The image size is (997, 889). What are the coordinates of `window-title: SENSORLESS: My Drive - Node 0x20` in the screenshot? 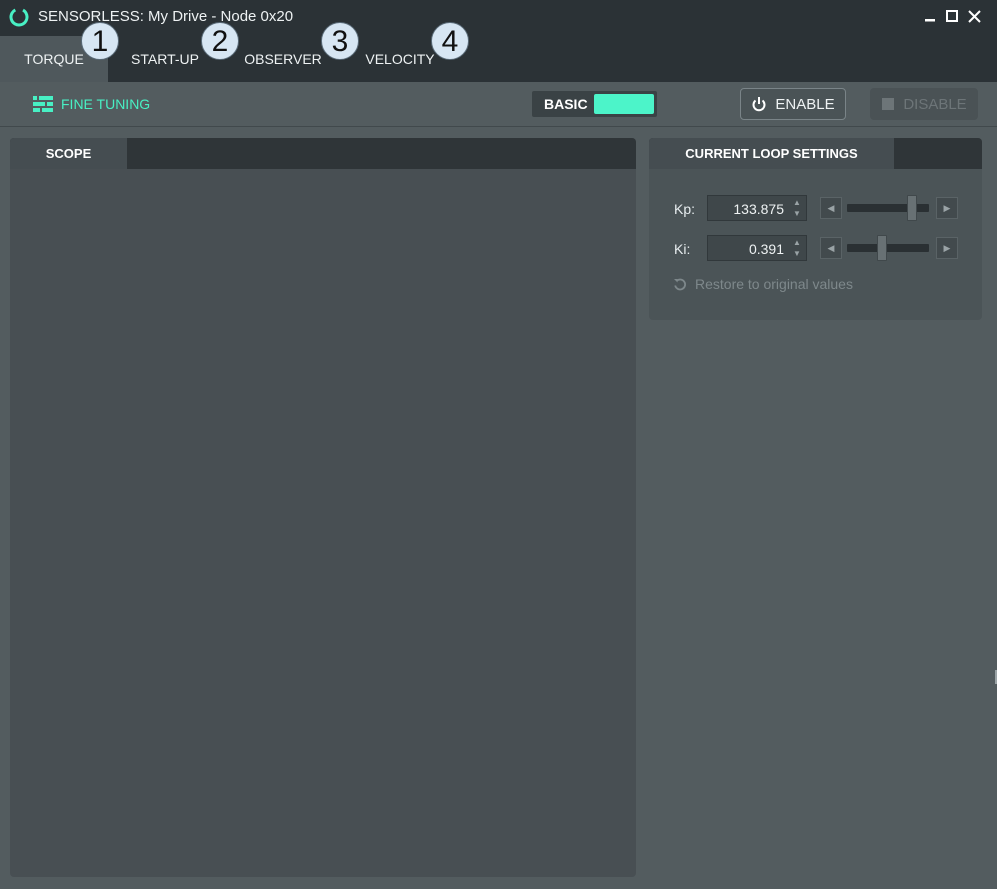 It's located at (166, 16).